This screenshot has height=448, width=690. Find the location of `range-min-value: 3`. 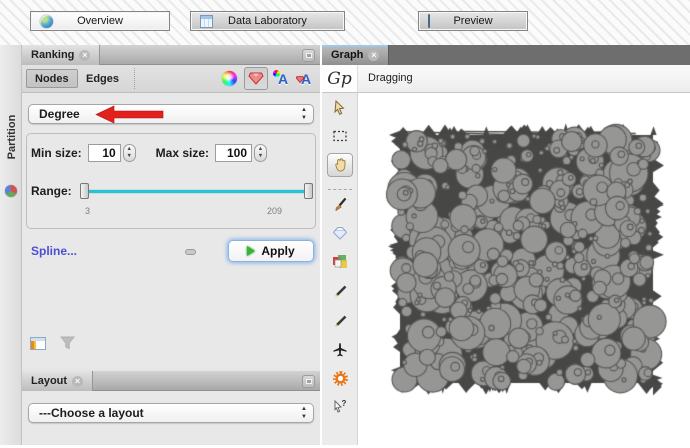

range-min-value: 3 is located at coordinates (88, 211).